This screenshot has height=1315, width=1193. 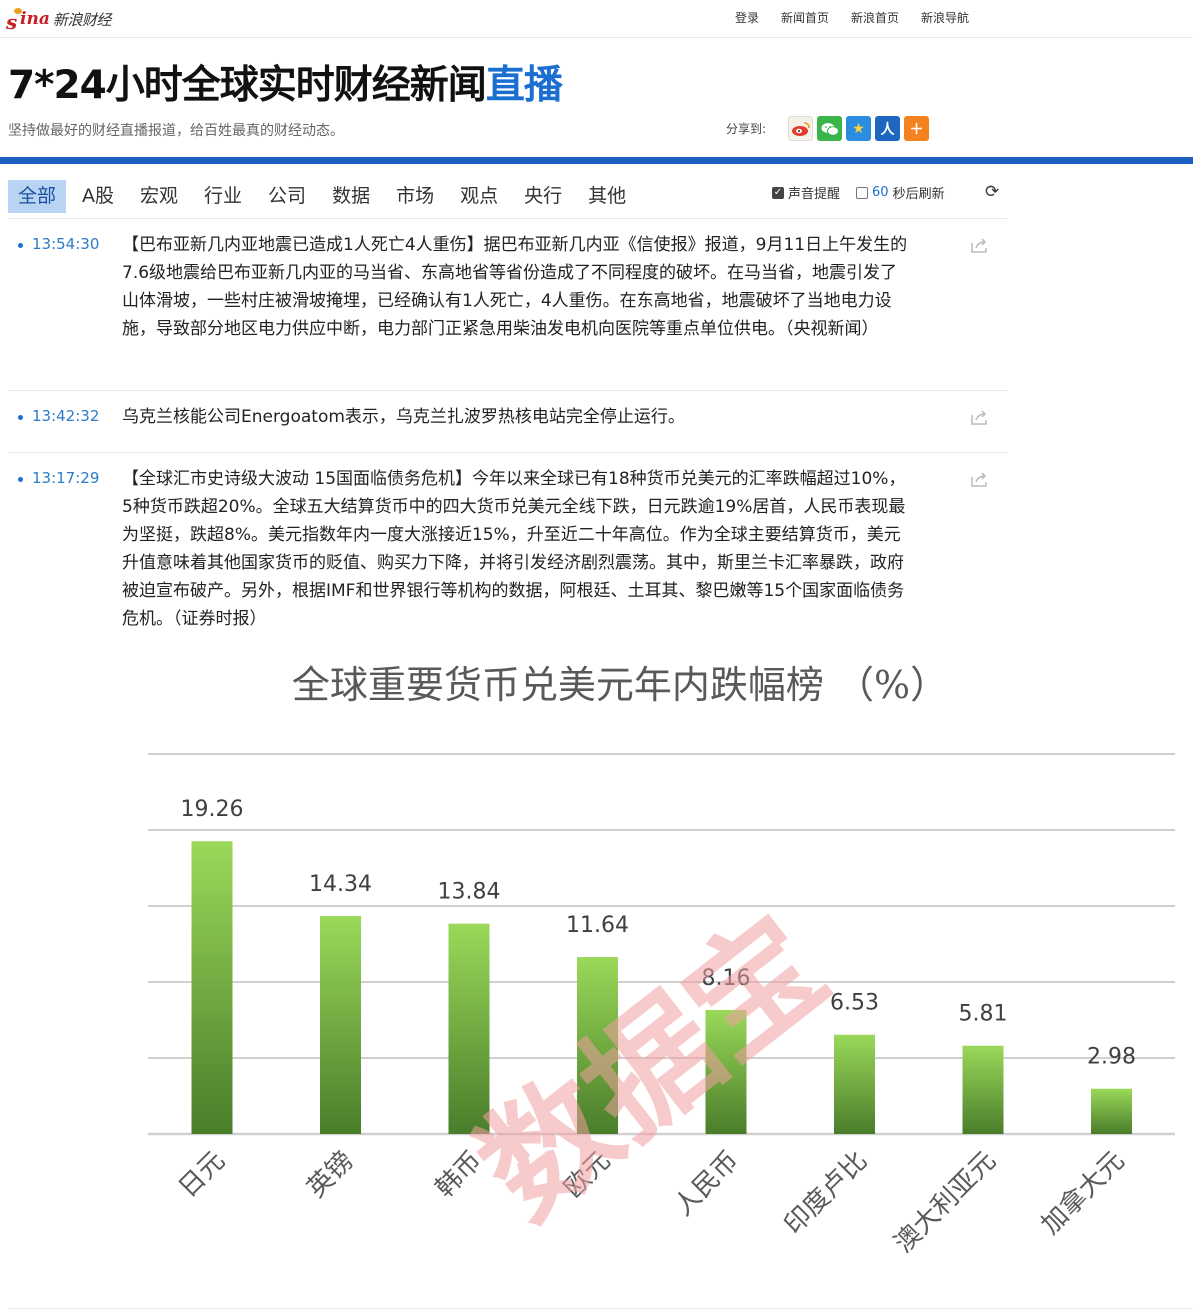 I want to click on bar-value-label: 14.34, so click(x=340, y=884).